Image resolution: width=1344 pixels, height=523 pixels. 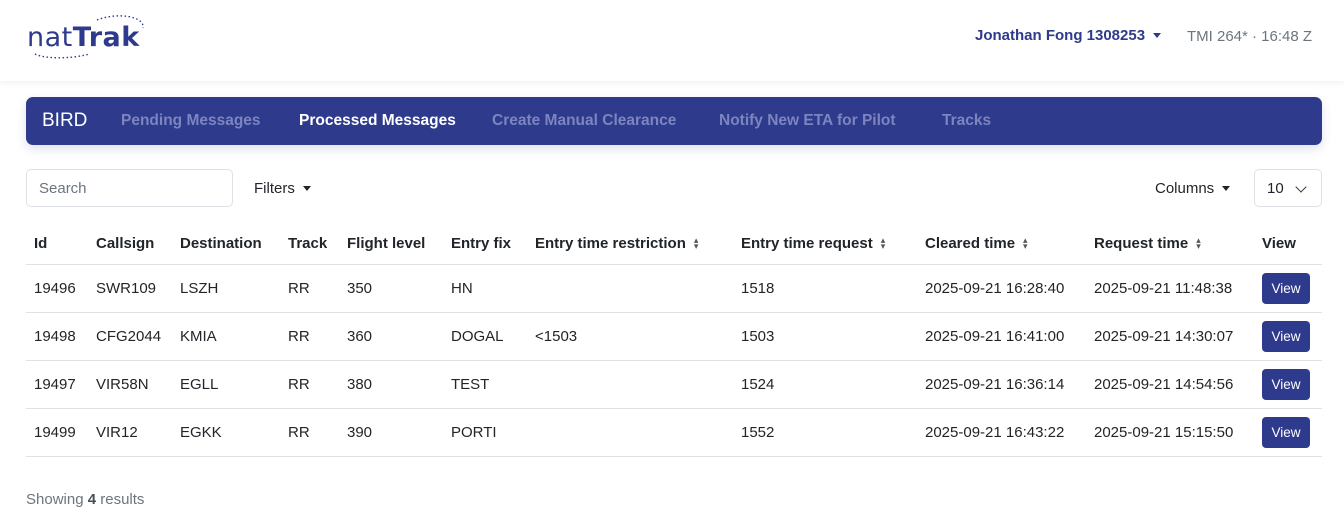 I want to click on cell-flight-level: 360, so click(x=391, y=336).